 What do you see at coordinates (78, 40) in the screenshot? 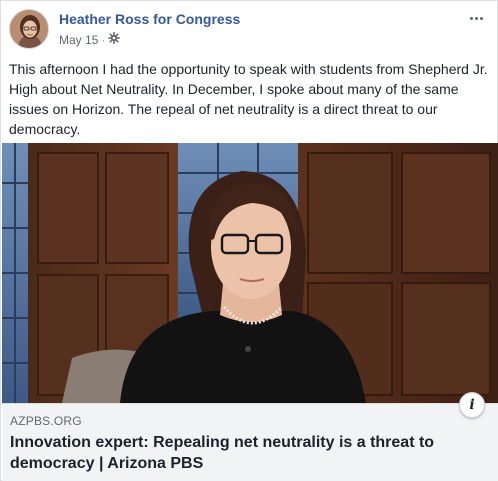
I see `post-date: May 15` at bounding box center [78, 40].